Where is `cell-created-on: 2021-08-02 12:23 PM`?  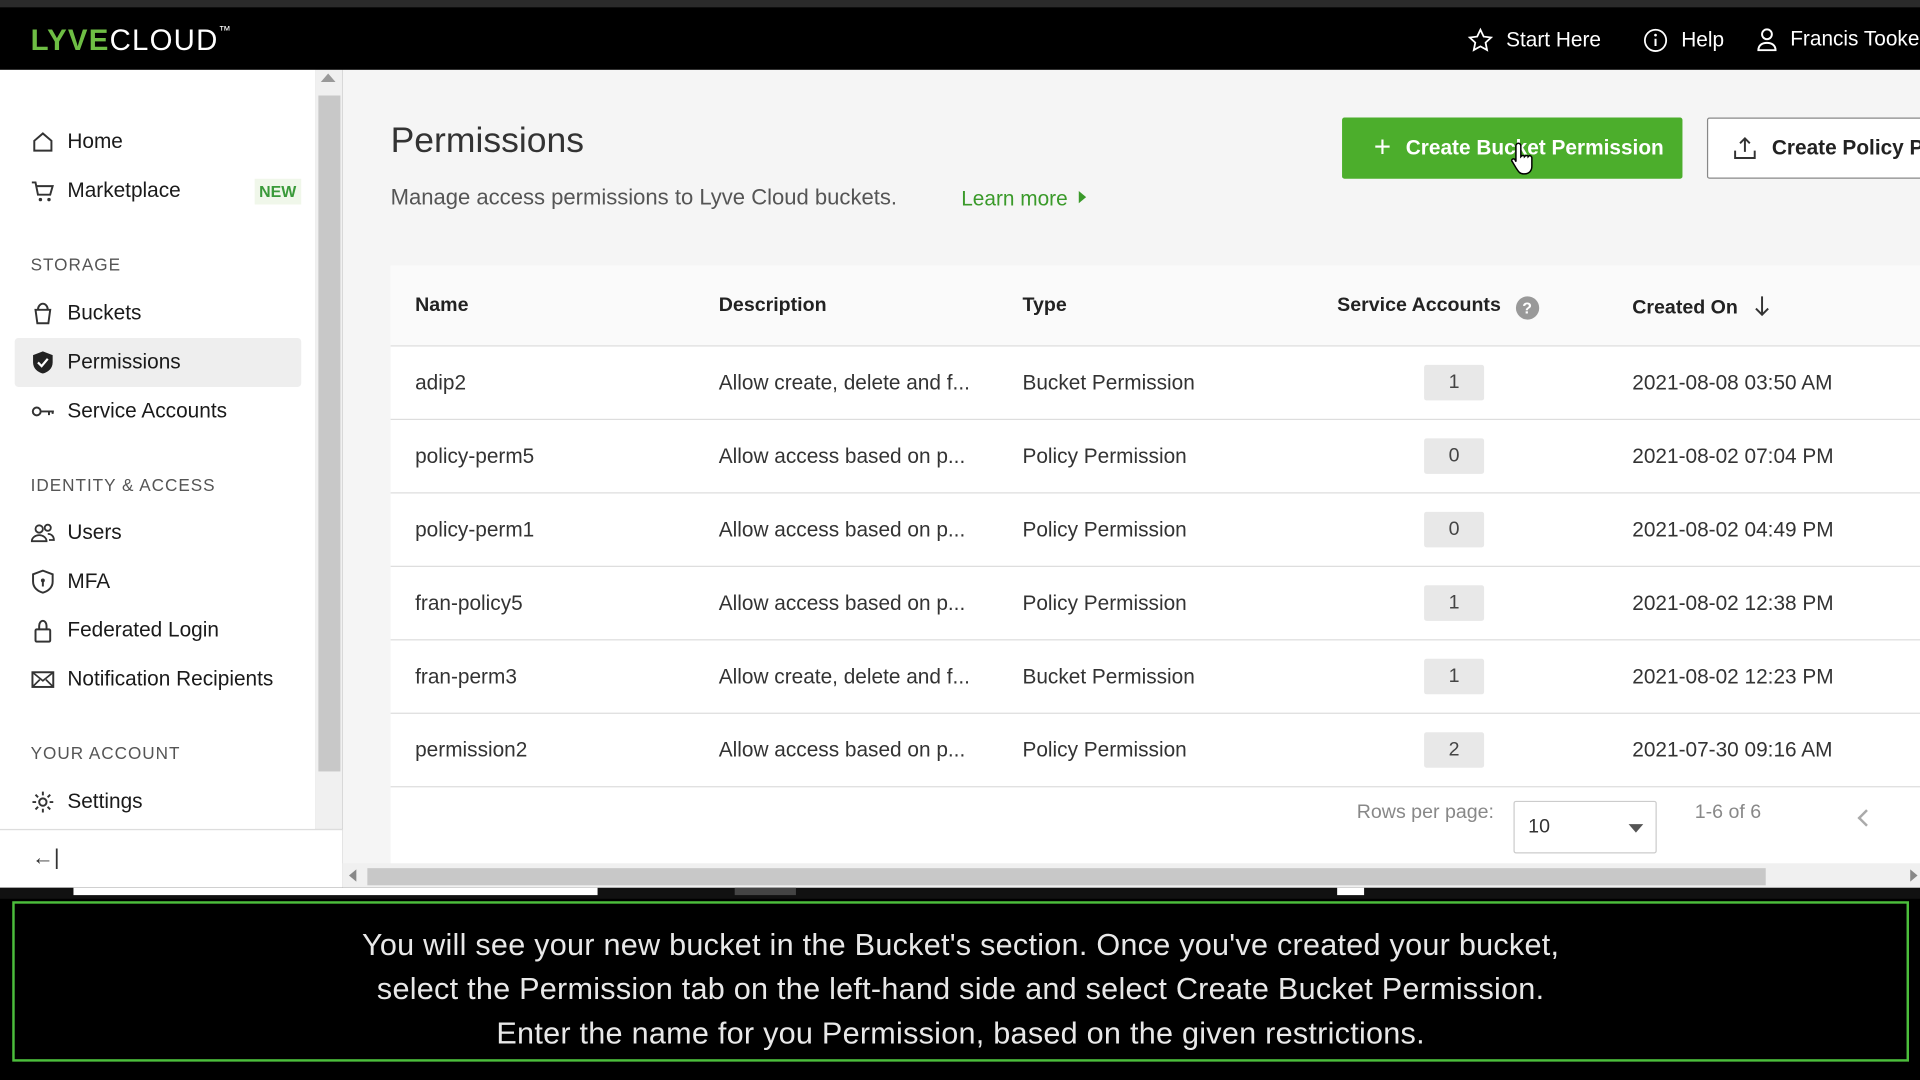 cell-created-on: 2021-08-02 12:23 PM is located at coordinates (1733, 676).